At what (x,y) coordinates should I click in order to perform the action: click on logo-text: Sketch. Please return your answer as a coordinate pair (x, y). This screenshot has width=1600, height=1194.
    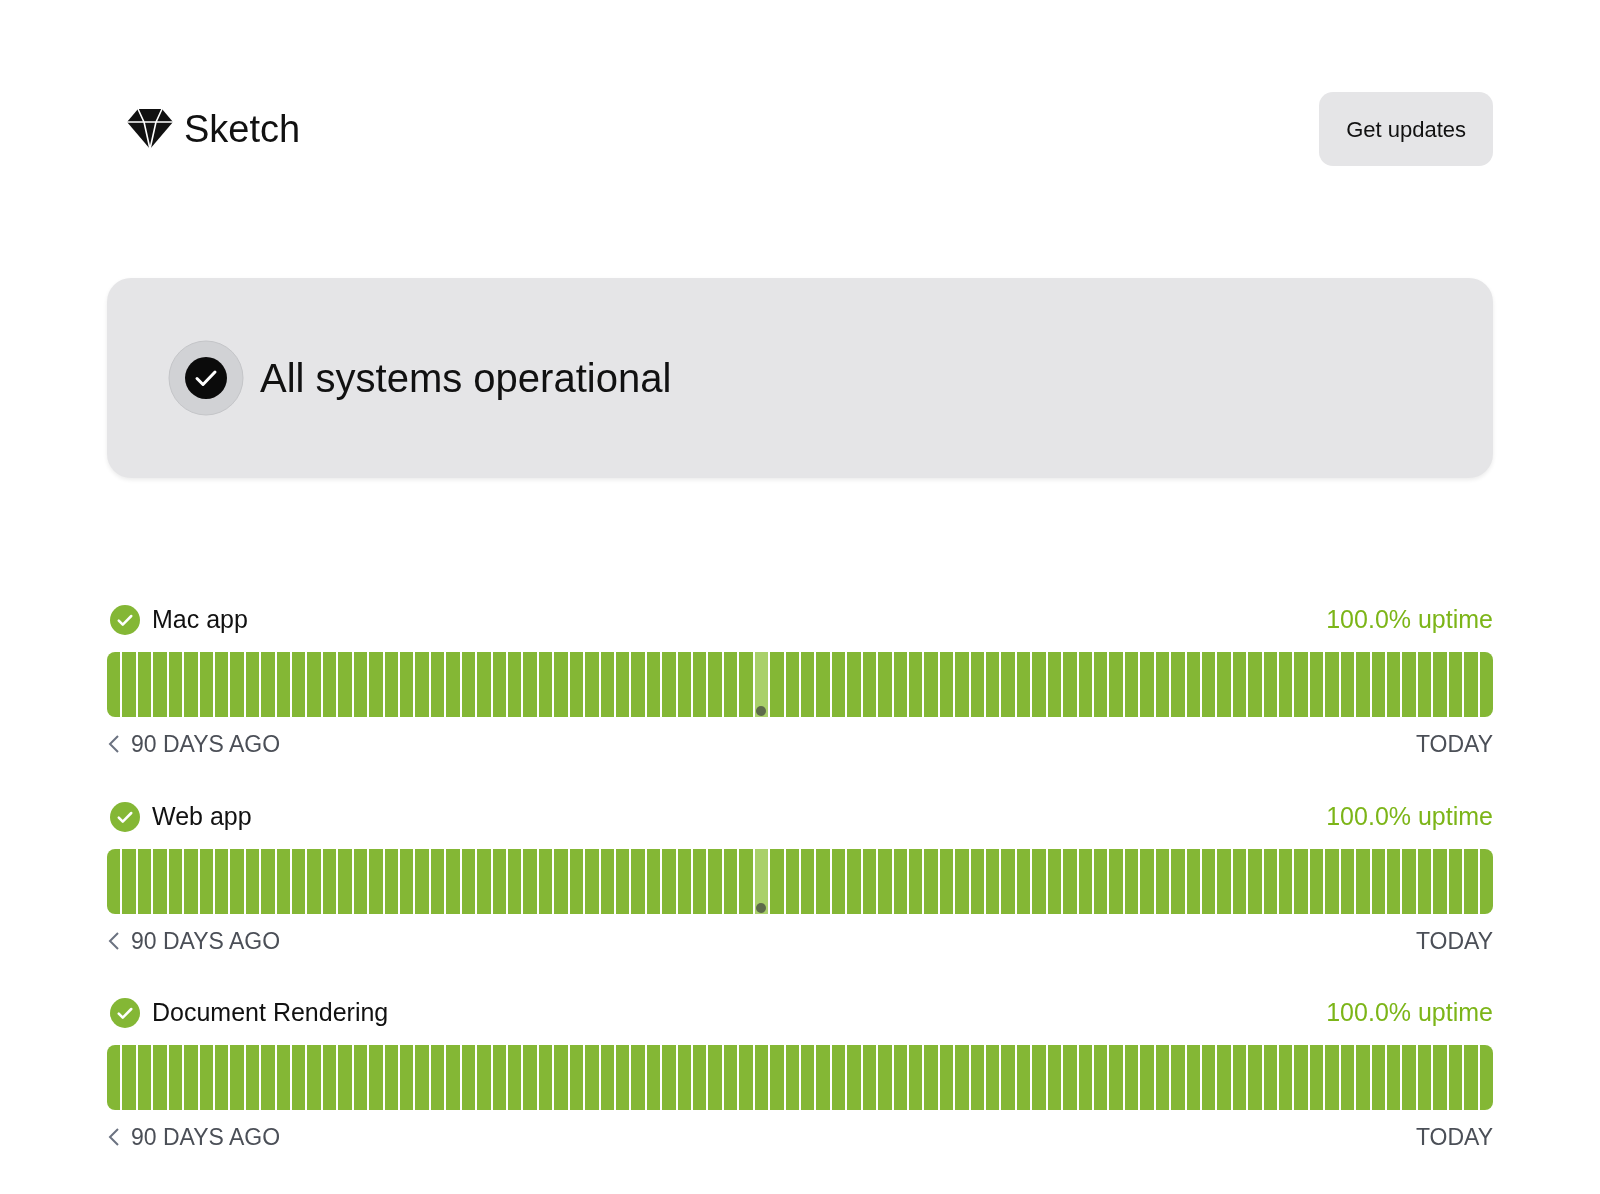
    Looking at the image, I should click on (242, 129).